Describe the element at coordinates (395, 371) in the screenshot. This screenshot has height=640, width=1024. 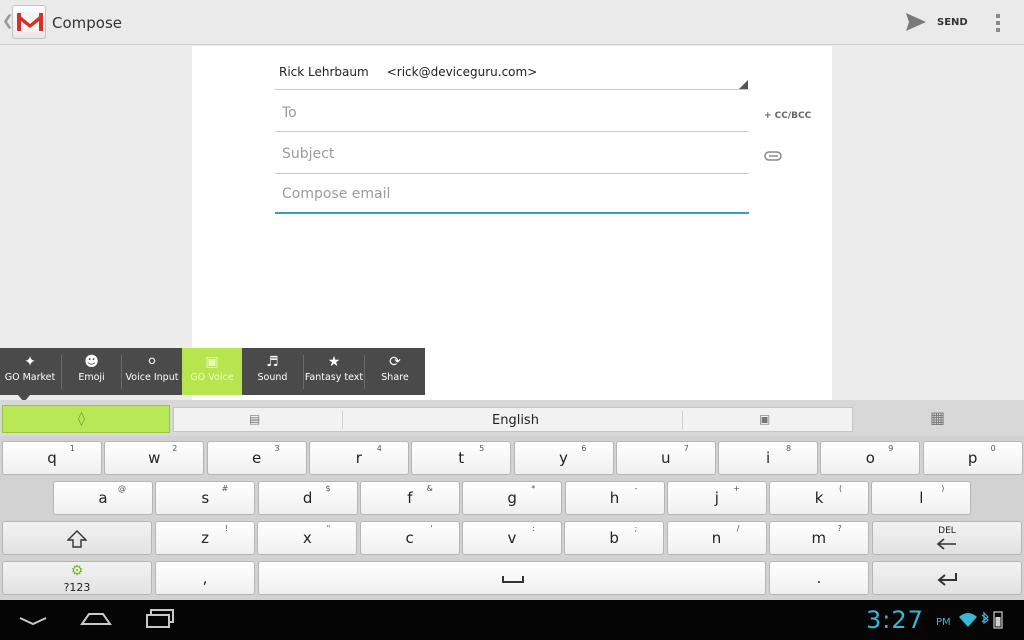
I see `popup-share: ⟳ Share` at that location.